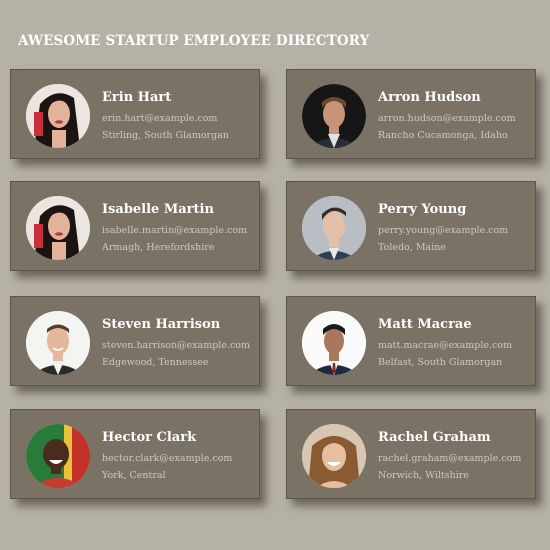 The width and height of the screenshot is (550, 550). What do you see at coordinates (429, 97) in the screenshot?
I see `employee-name: Arron Hudson` at bounding box center [429, 97].